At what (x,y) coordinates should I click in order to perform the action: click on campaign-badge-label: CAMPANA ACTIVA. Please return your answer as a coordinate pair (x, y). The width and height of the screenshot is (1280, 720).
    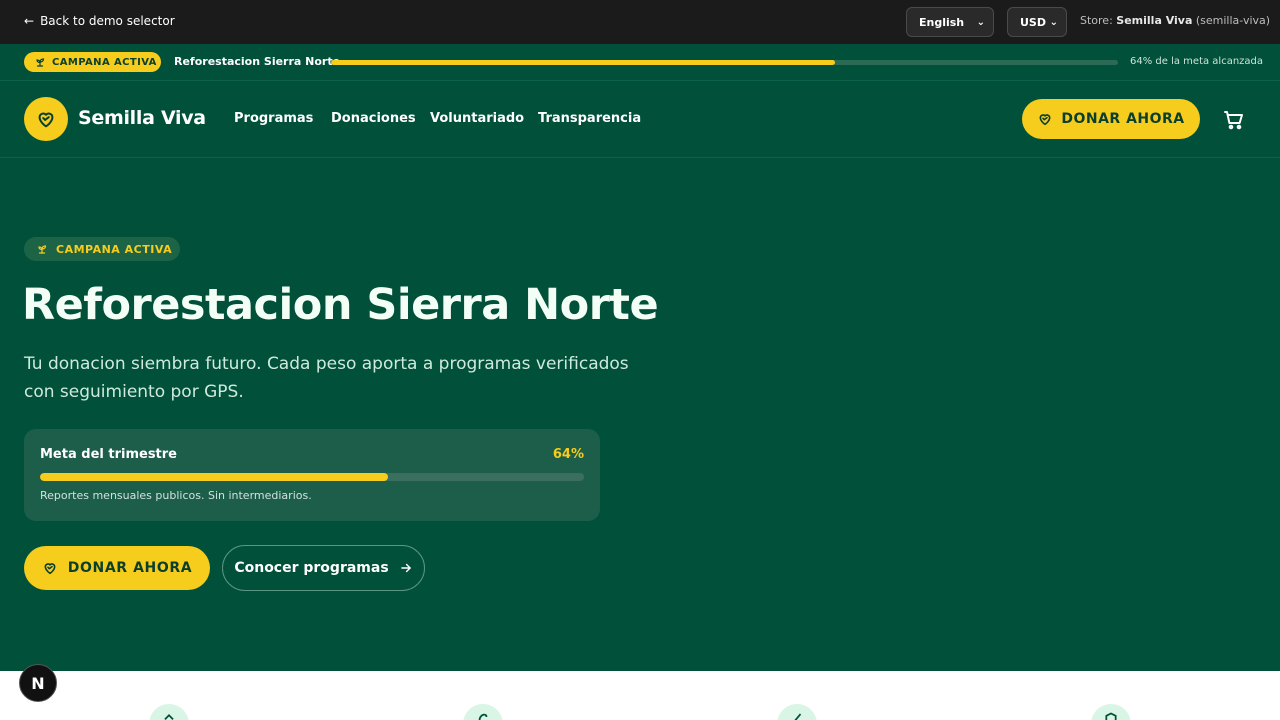
    Looking at the image, I should click on (104, 62).